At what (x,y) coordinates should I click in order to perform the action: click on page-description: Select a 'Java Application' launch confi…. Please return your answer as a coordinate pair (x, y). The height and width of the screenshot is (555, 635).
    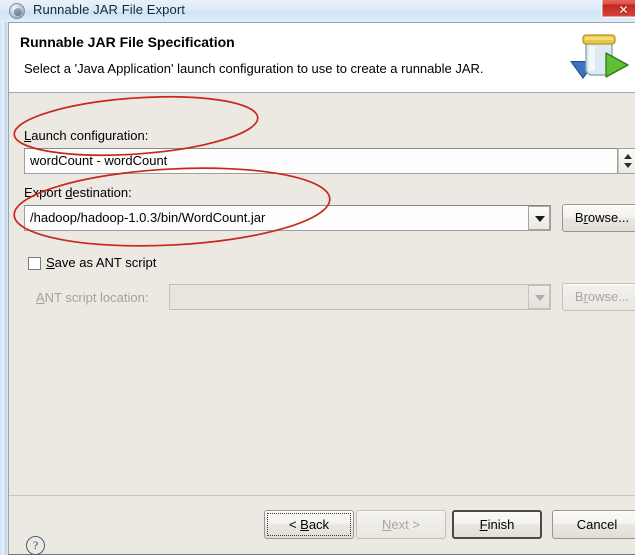
    Looking at the image, I should click on (254, 68).